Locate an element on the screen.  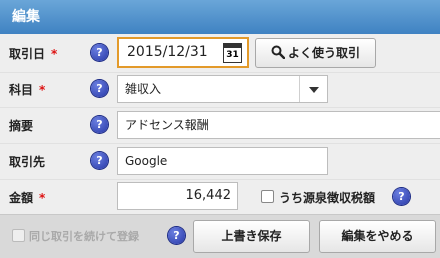
save-button: 上書き保存 is located at coordinates (251, 236).